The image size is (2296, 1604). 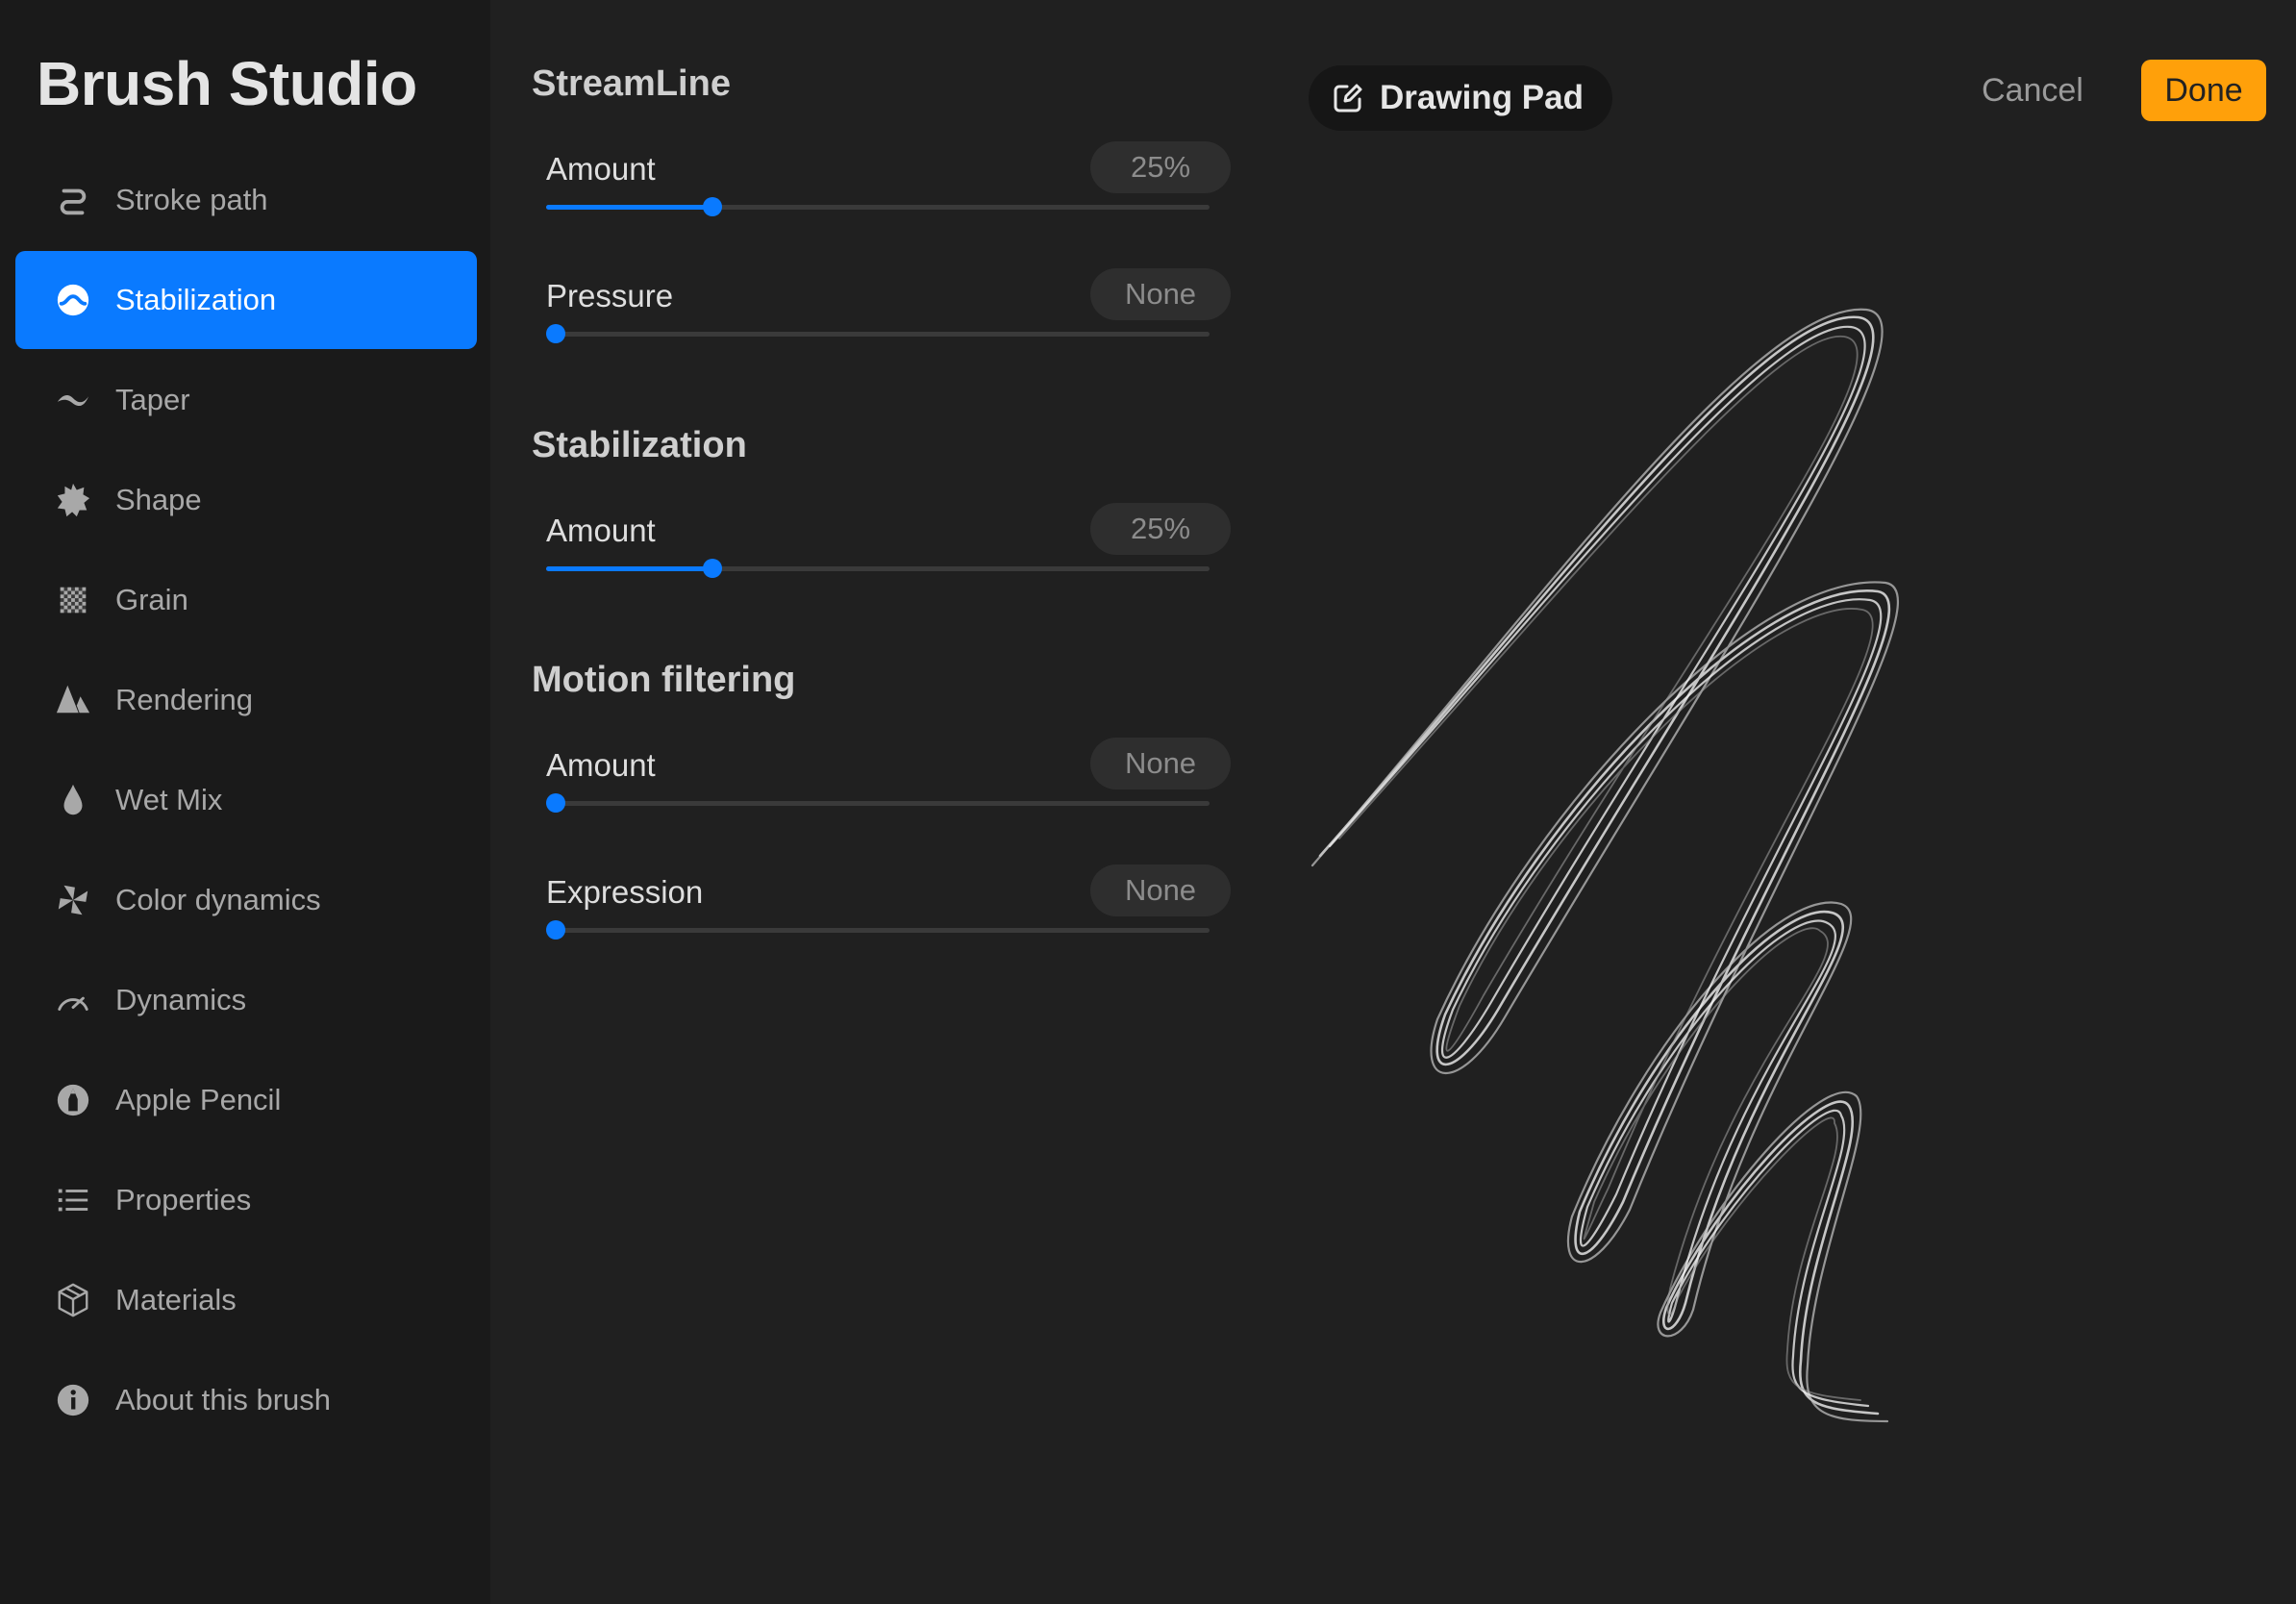 I want to click on streamline-pressure-row: Pressure None, so click(x=888, y=318).